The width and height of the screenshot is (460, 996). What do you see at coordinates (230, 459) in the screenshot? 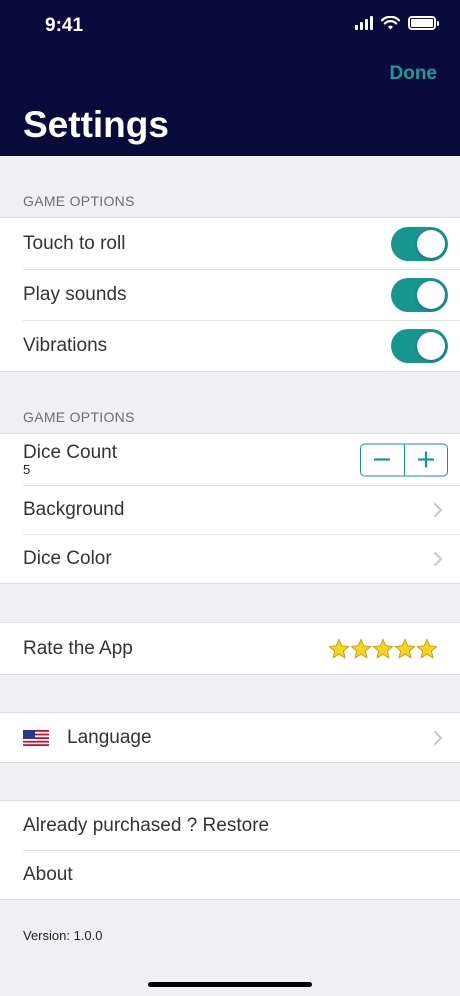
I see `dice-count-row: Dice Count 5` at bounding box center [230, 459].